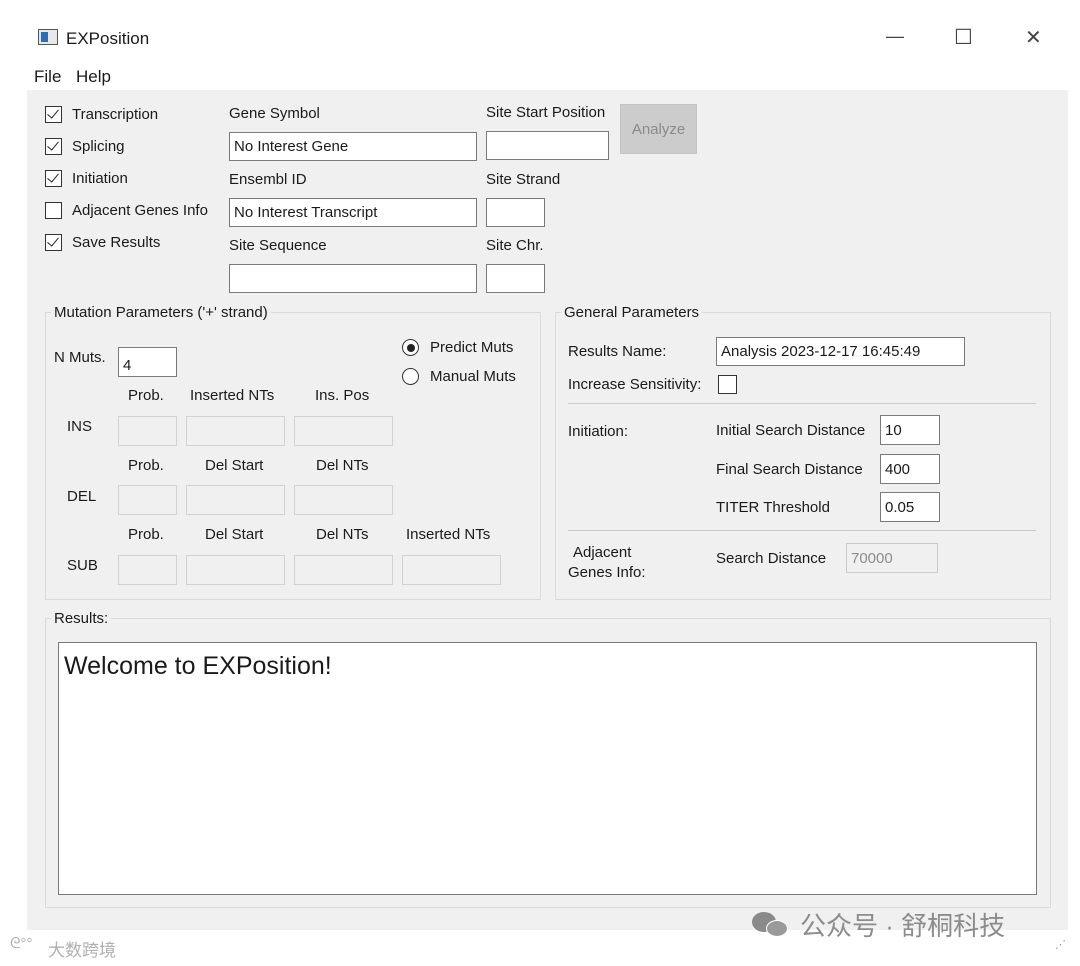 The height and width of the screenshot is (966, 1080). Describe the element at coordinates (47, 77) in the screenshot. I see `menu-file: File` at that location.